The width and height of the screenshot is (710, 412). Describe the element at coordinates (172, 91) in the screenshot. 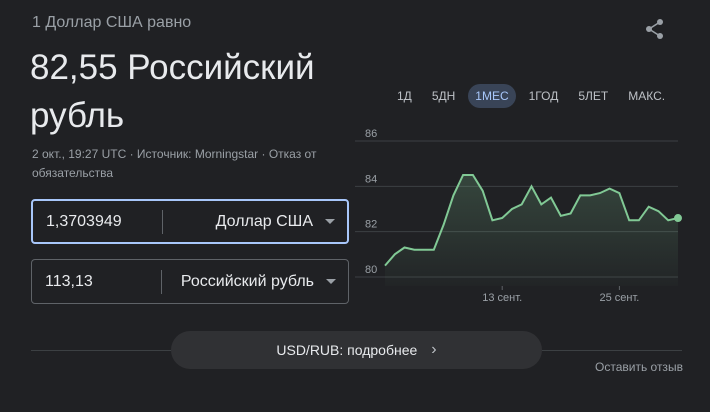

I see `exchange-rate-value: 82,55 Российский рубль` at that location.